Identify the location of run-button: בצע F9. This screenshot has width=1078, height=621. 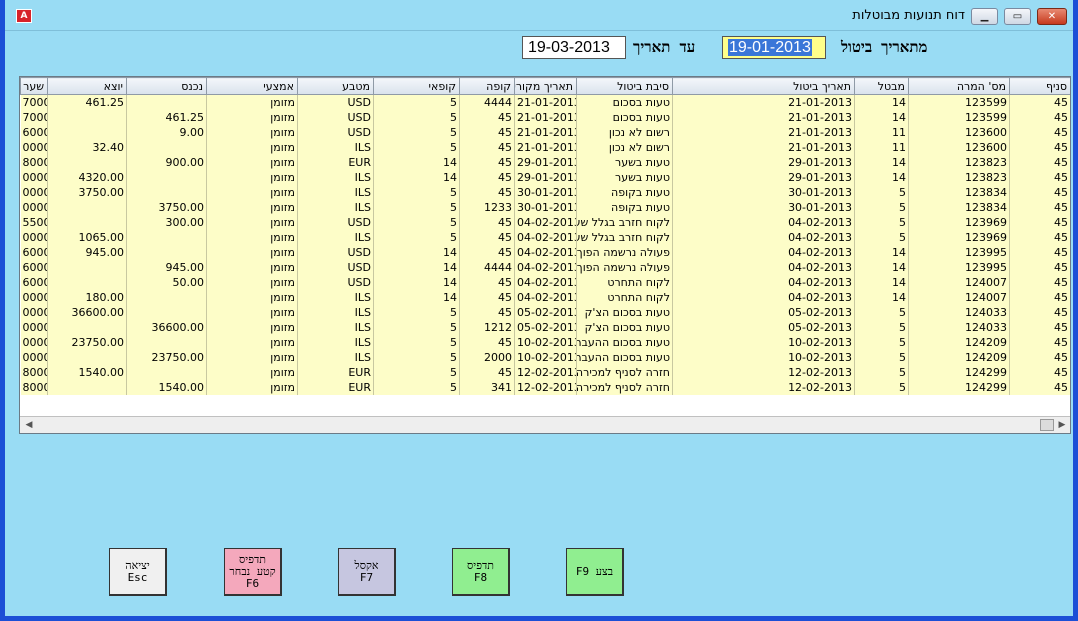
(595, 572).